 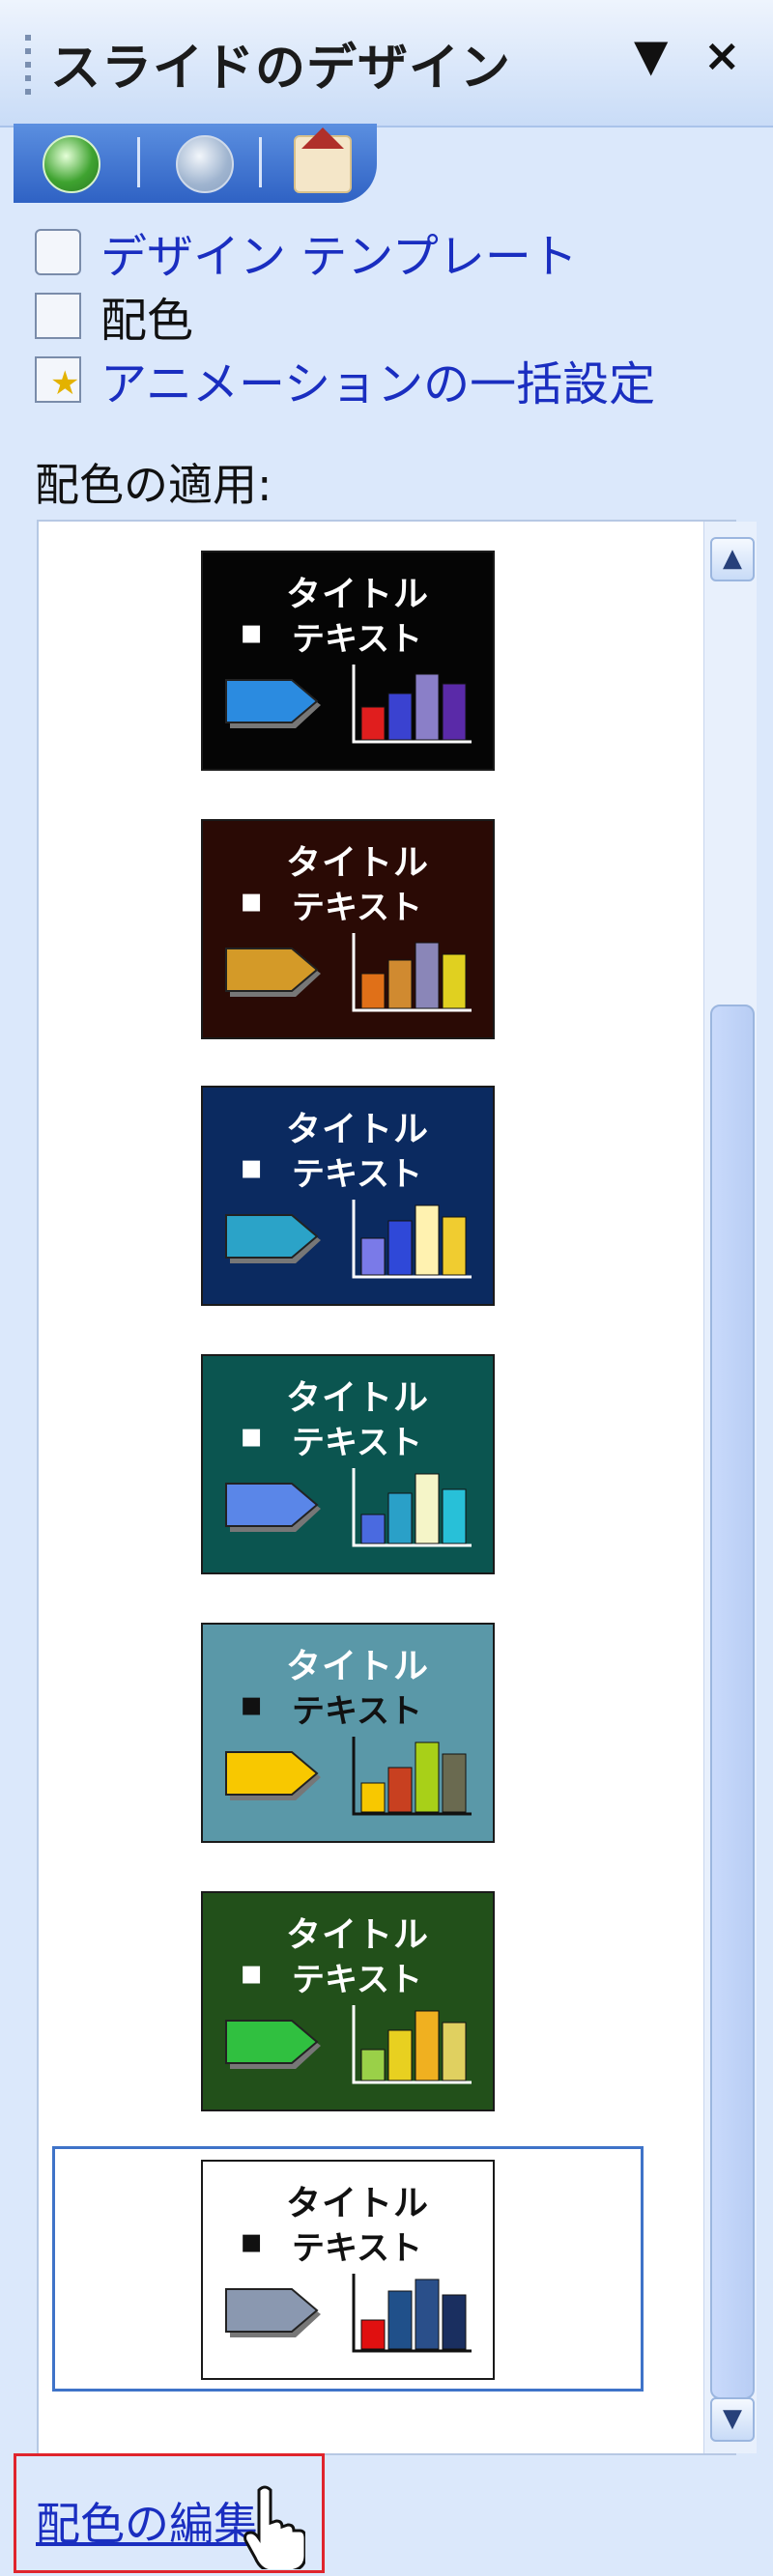 I want to click on task-links: デザイン テンプレート 配色 アニメーションの一括設定, so click(x=345, y=315).